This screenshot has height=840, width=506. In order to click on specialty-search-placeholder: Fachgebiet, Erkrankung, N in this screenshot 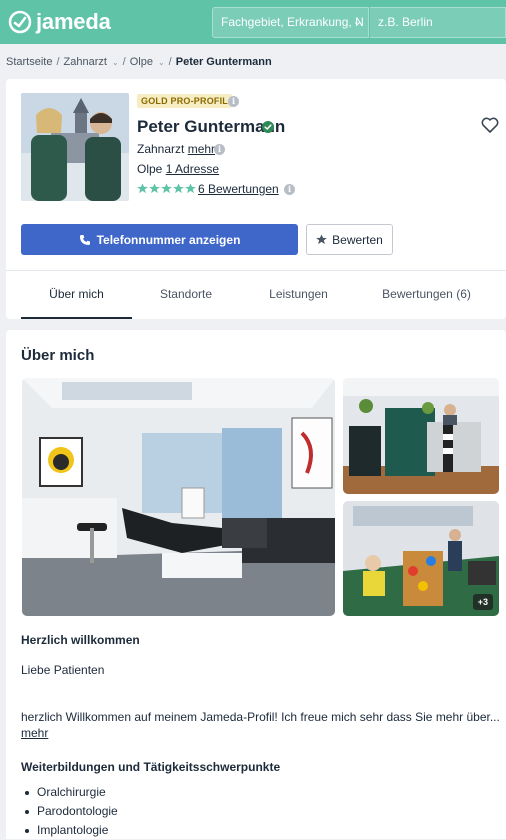, I will do `click(292, 22)`.